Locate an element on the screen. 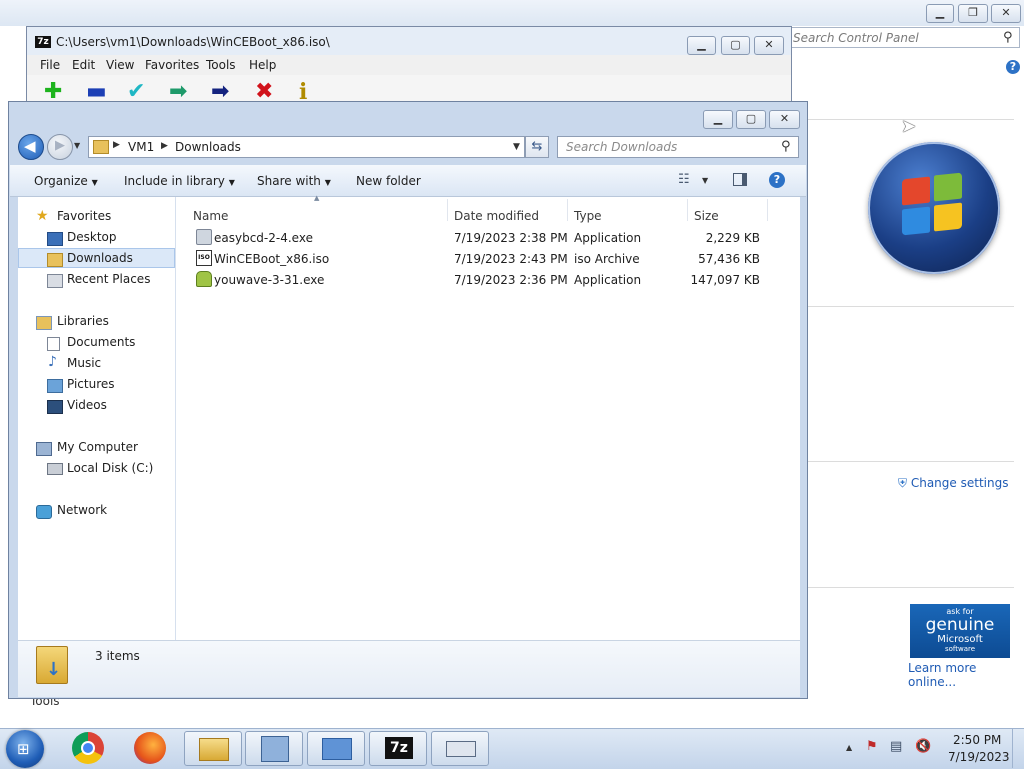 The height and width of the screenshot is (769, 1024). show-desktop-button is located at coordinates (1018, 748).